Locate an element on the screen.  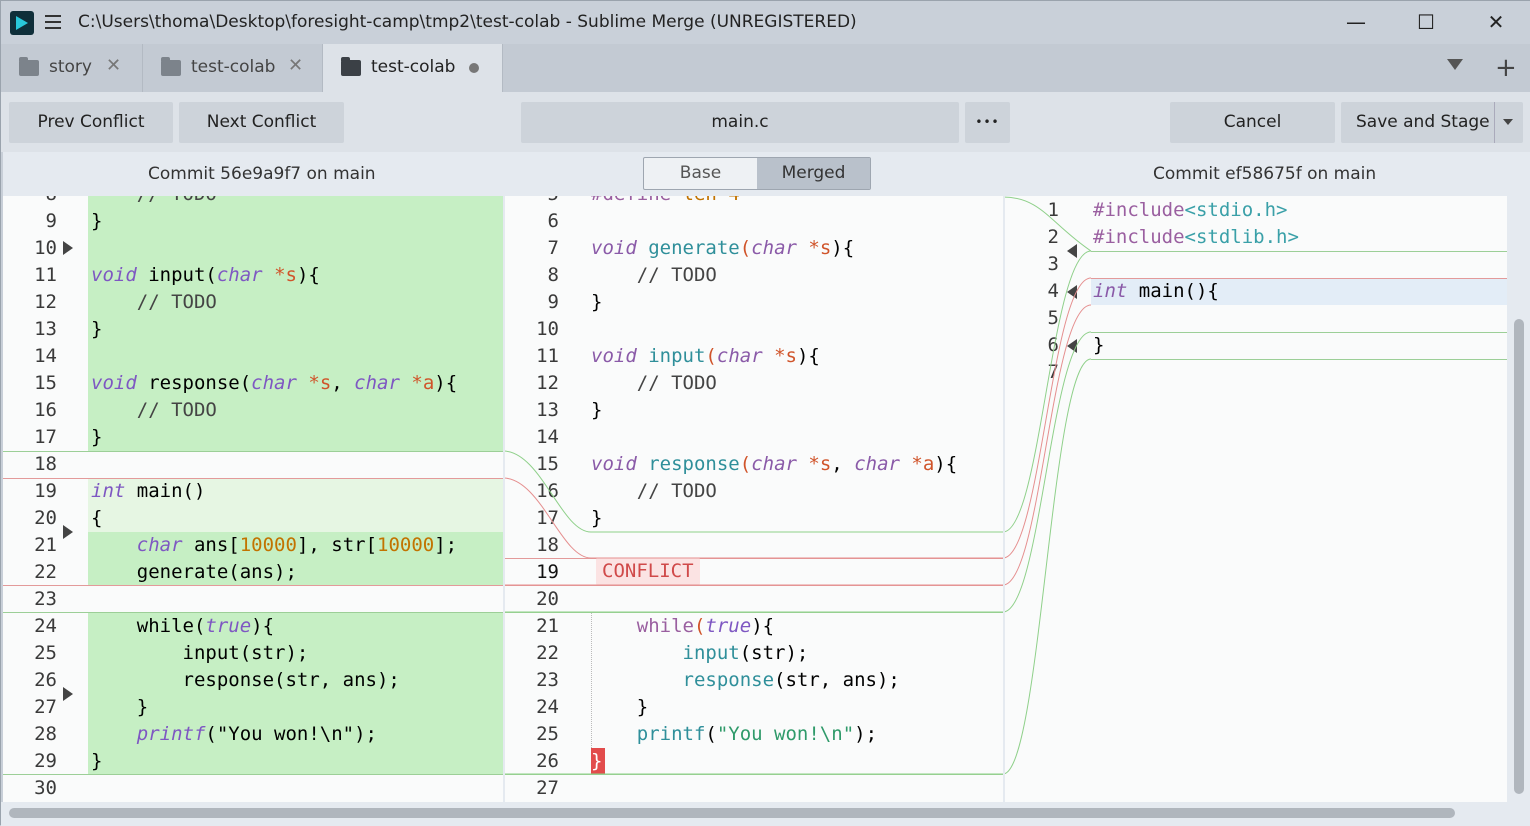
line-number: 27 is located at coordinates (547, 788).